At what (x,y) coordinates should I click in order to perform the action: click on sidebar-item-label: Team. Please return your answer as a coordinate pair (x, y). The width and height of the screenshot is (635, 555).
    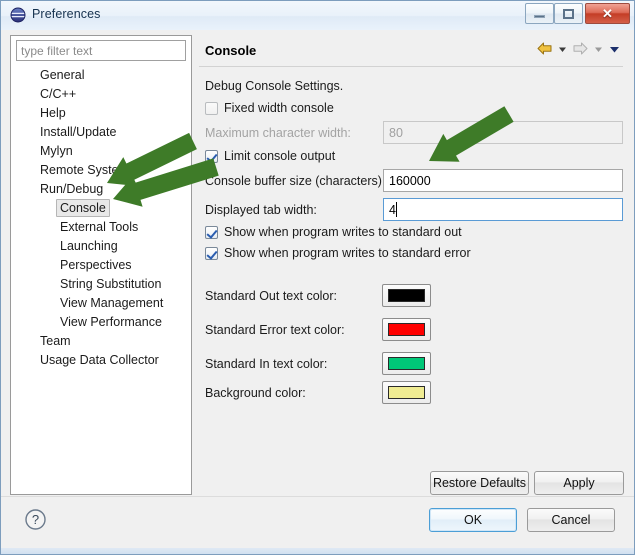
    Looking at the image, I should click on (55, 341).